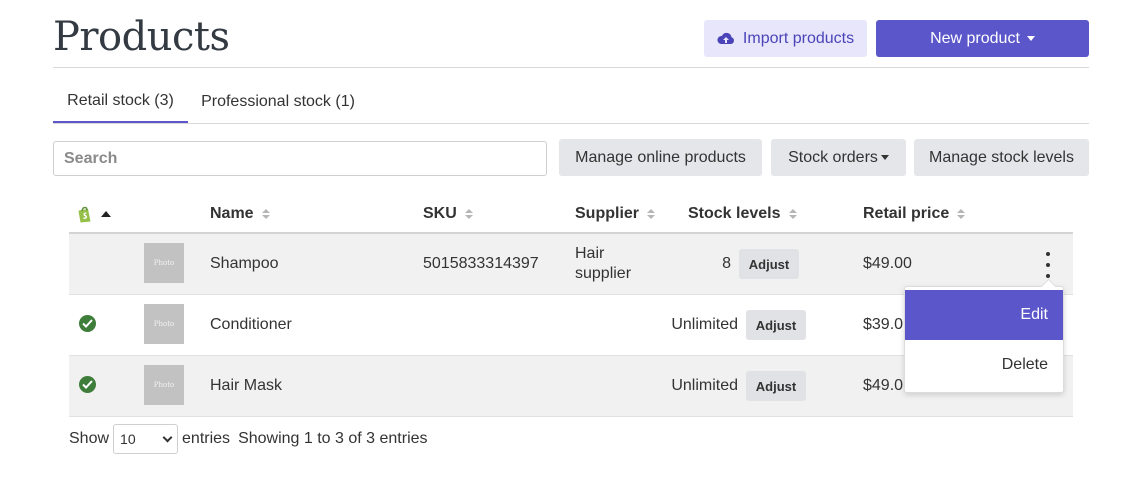 This screenshot has height=486, width=1133. I want to click on retail-price-column-header: Retail price, so click(914, 214).